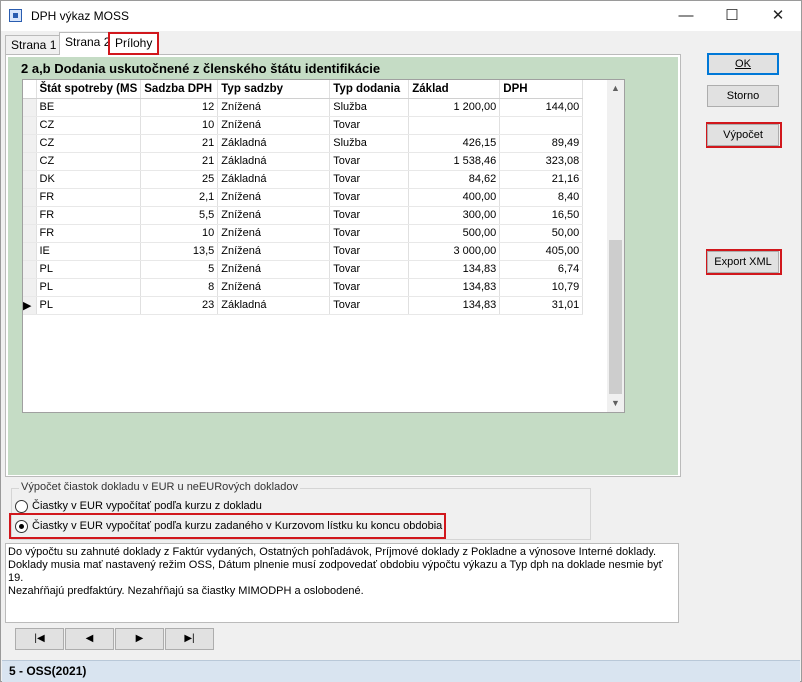 The image size is (802, 682). I want to click on table-cell: 13,5, so click(179, 251).